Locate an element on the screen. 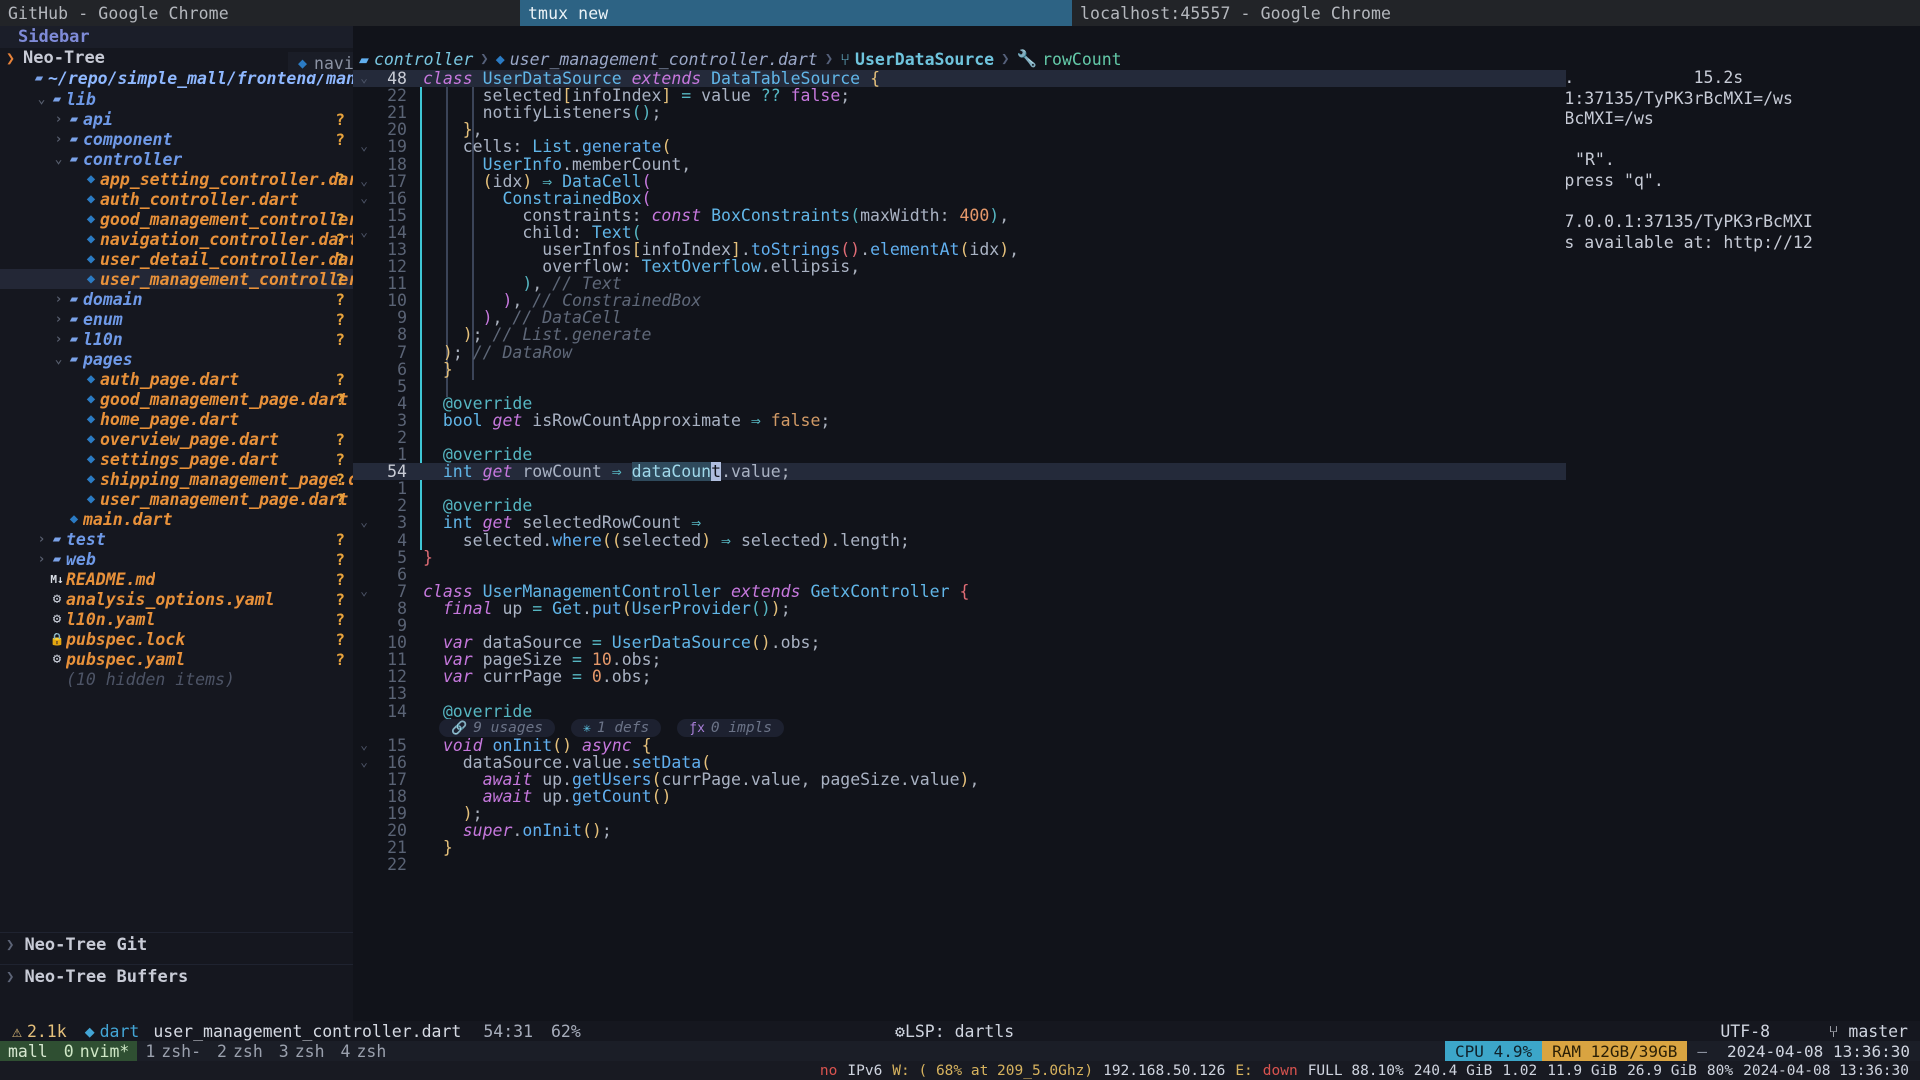 The width and height of the screenshot is (1920, 1080). tmux-session-name: mall is located at coordinates (28, 1051).